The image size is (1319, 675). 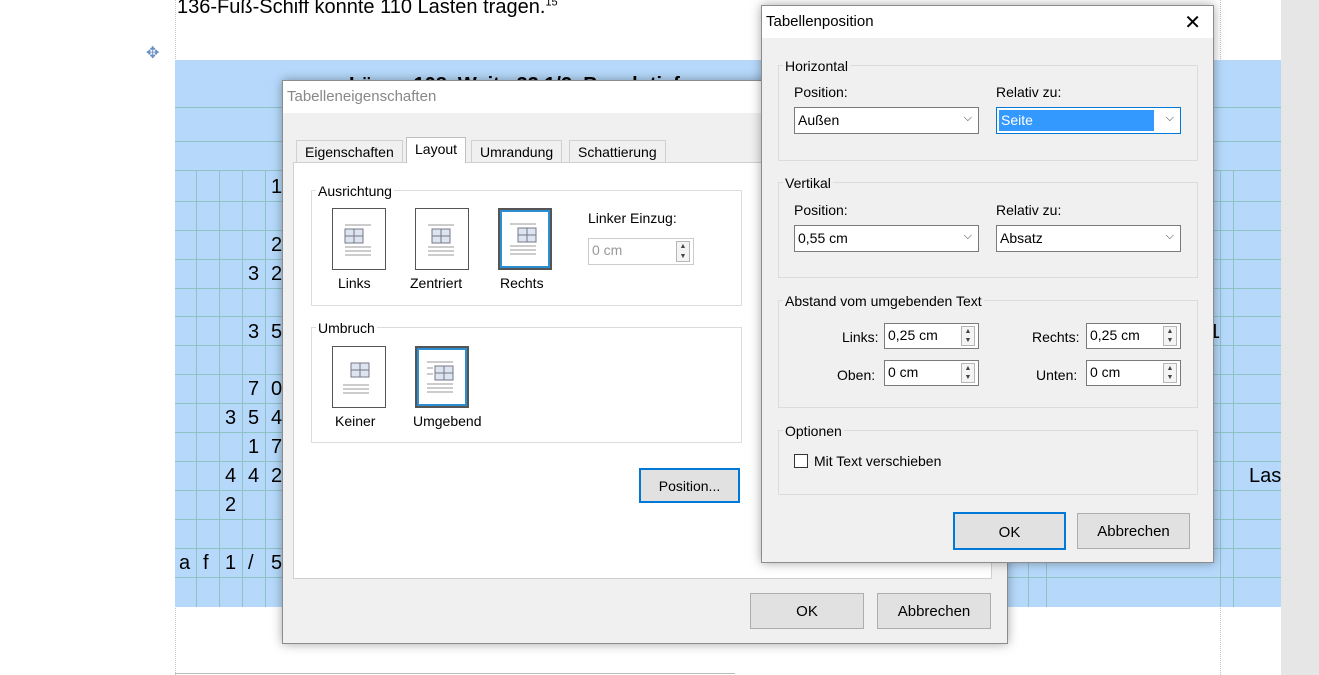 I want to click on side-panel, so click(x=1300, y=337).